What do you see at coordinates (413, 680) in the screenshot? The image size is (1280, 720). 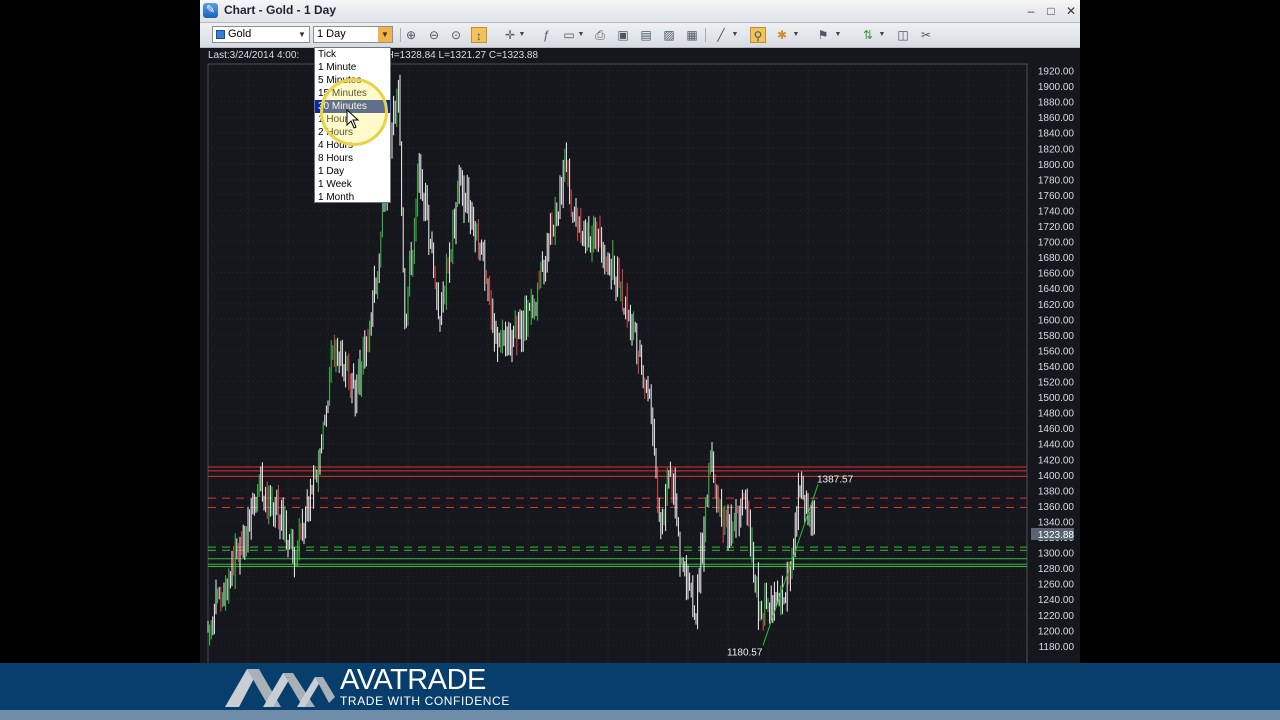 I see `brand-name: AVATRADE` at bounding box center [413, 680].